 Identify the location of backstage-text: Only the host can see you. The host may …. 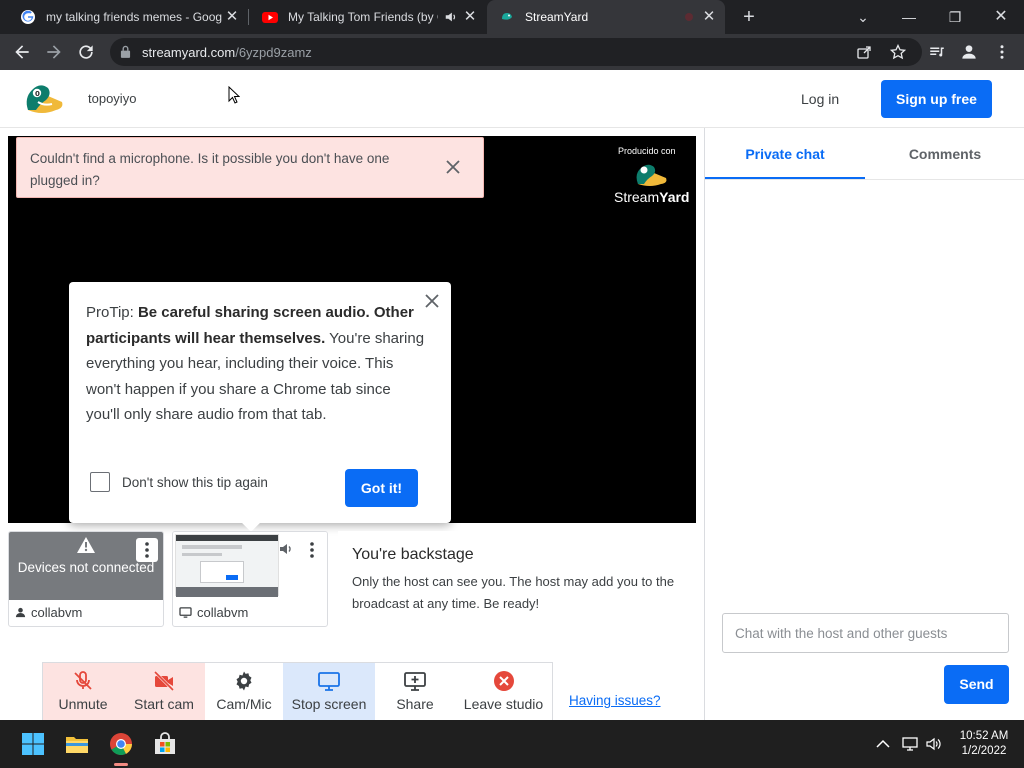
(513, 592).